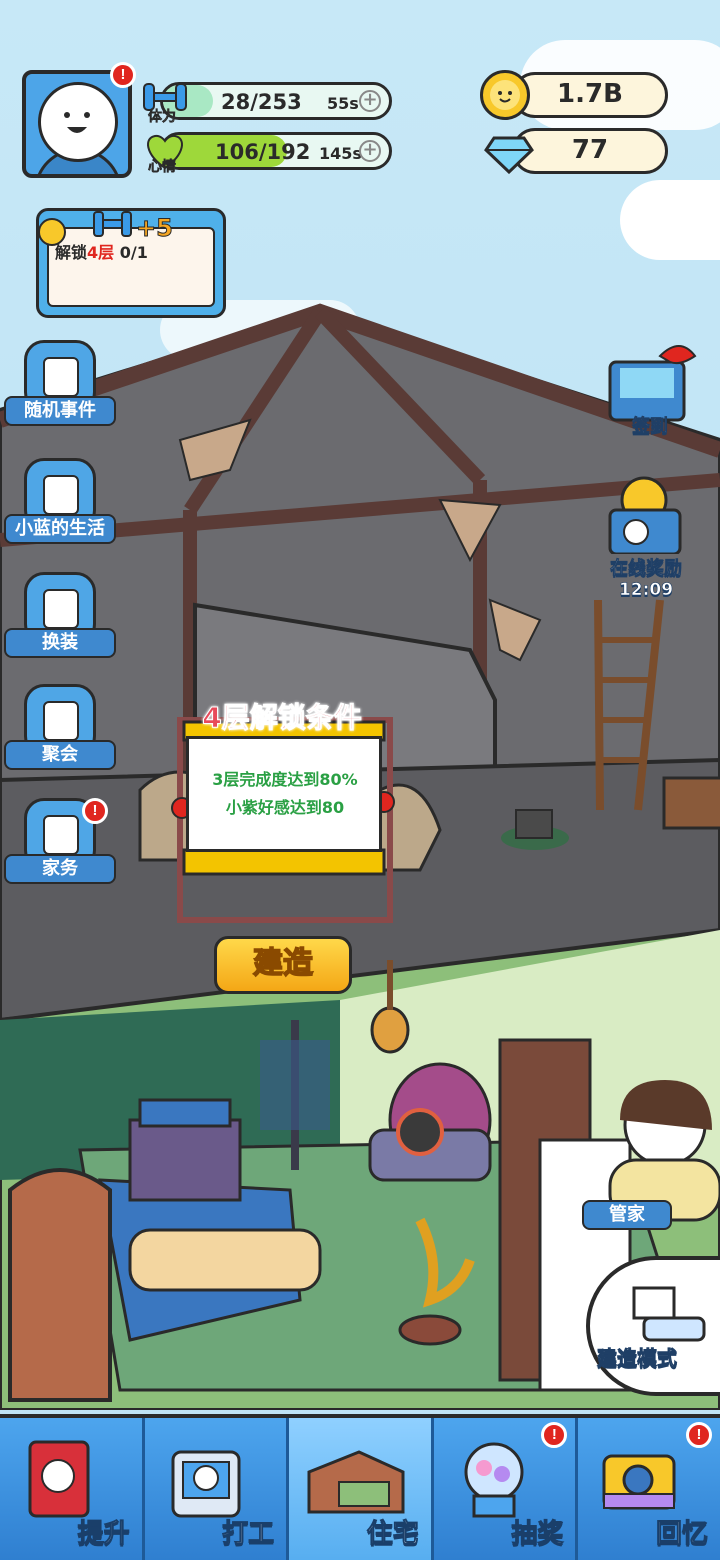 Image resolution: width=720 pixels, height=1560 pixels. What do you see at coordinates (637, 1358) in the screenshot?
I see `build-mode-label: 建造模式` at bounding box center [637, 1358].